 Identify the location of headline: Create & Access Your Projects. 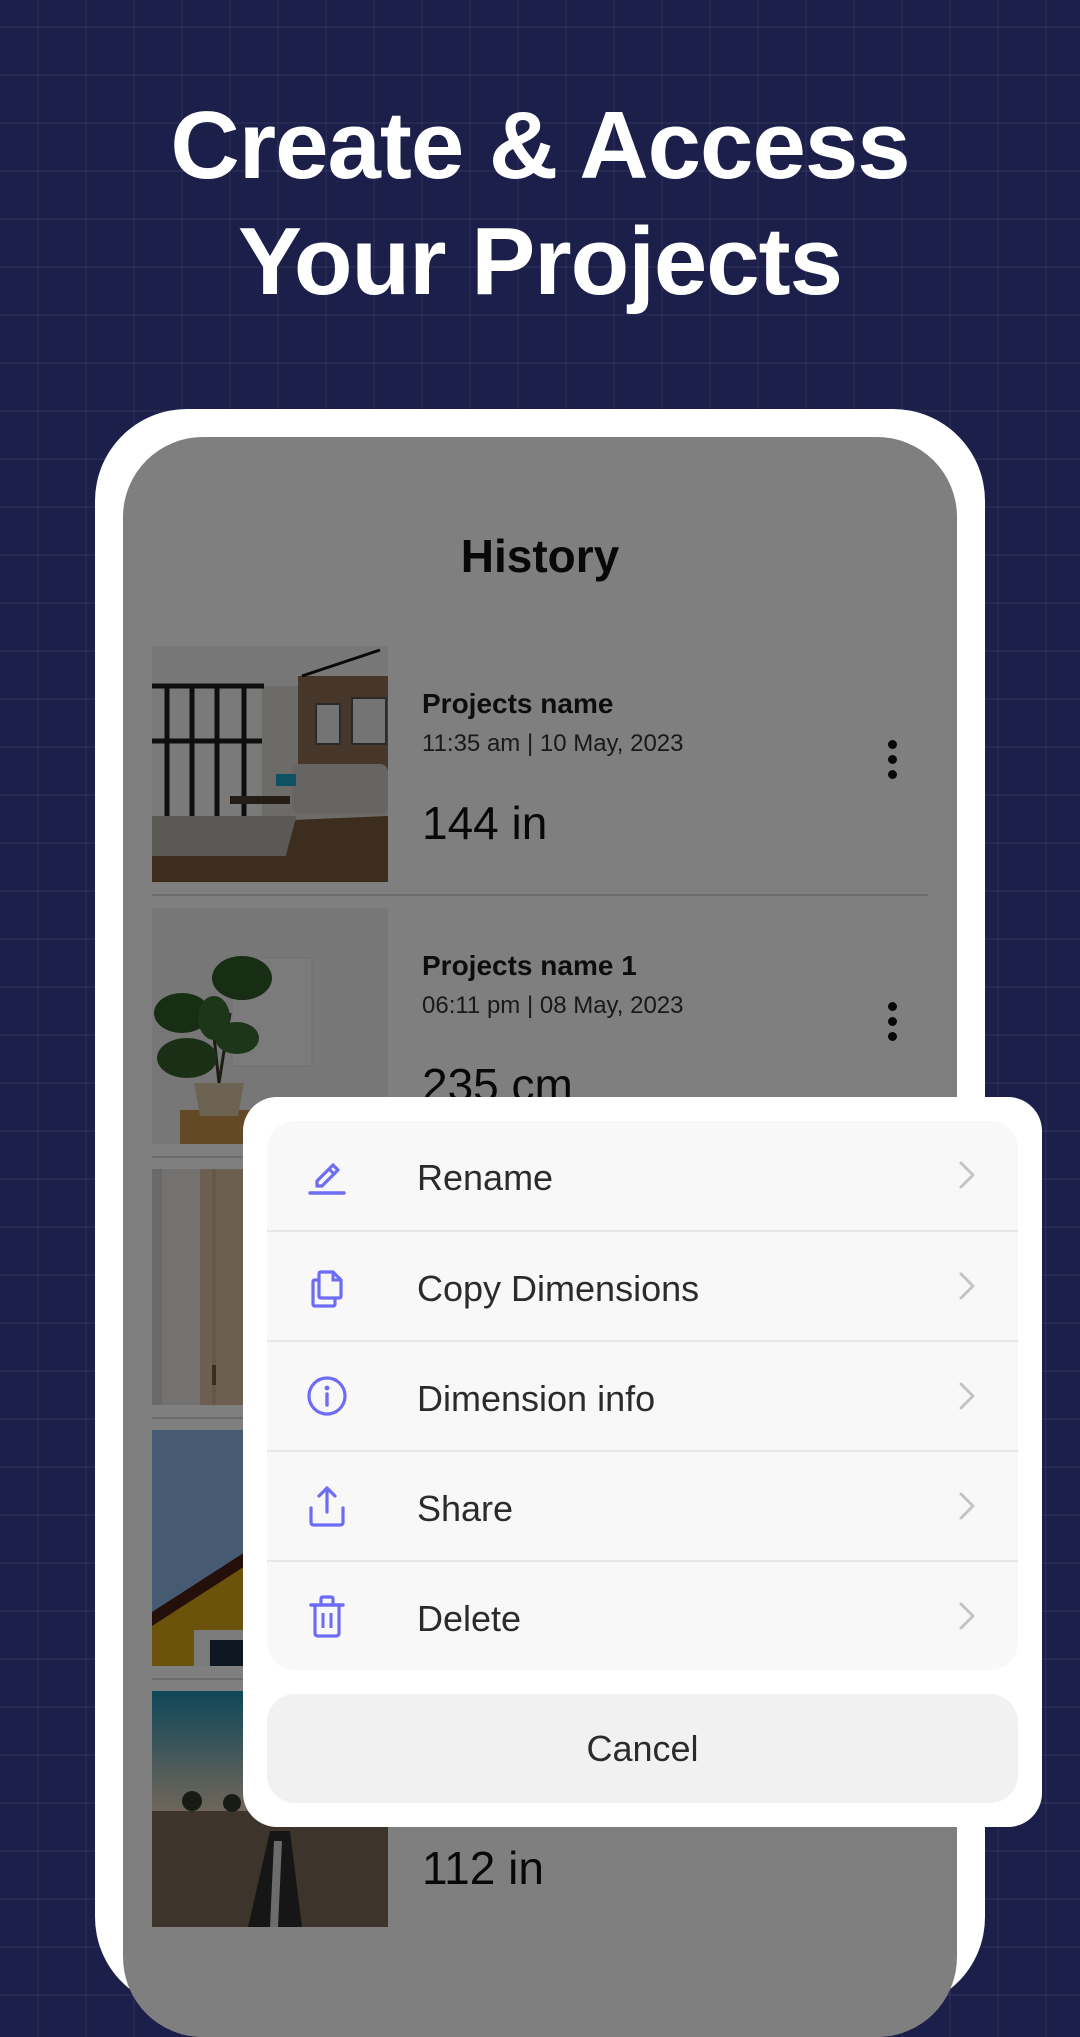
(540, 204).